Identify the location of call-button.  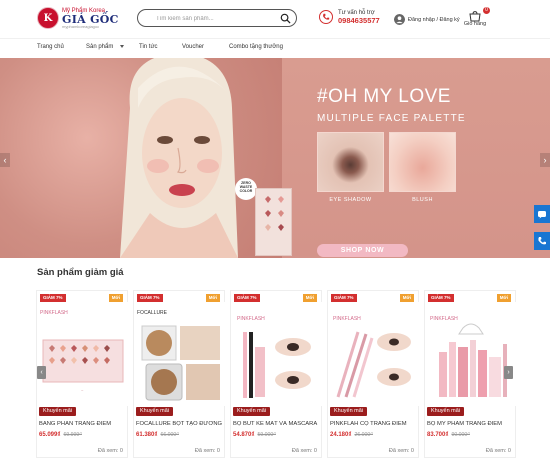
(542, 241).